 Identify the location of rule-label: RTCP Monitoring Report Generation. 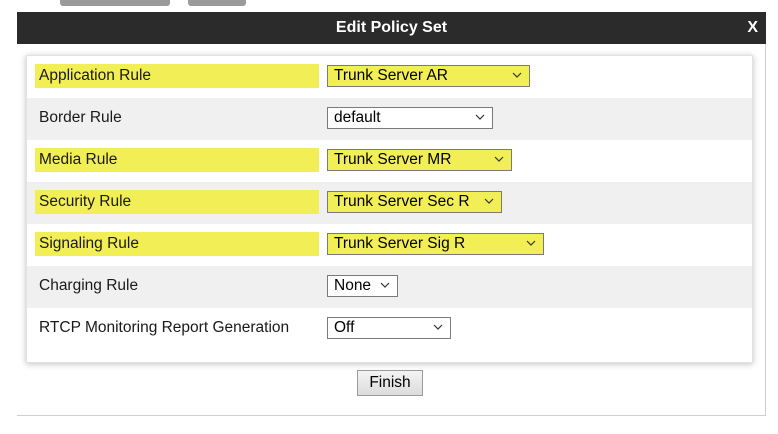
(164, 327).